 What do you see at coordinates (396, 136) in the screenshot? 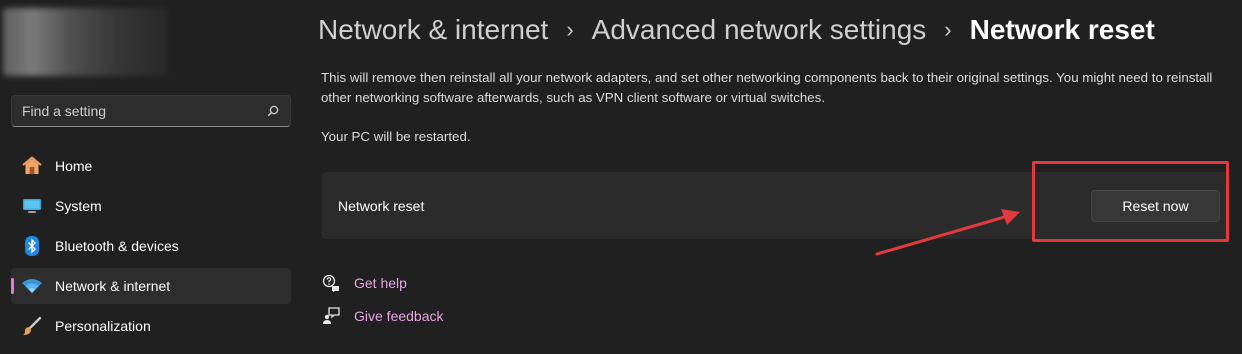
I see `restart-note: Your PC will be restarted.` at bounding box center [396, 136].